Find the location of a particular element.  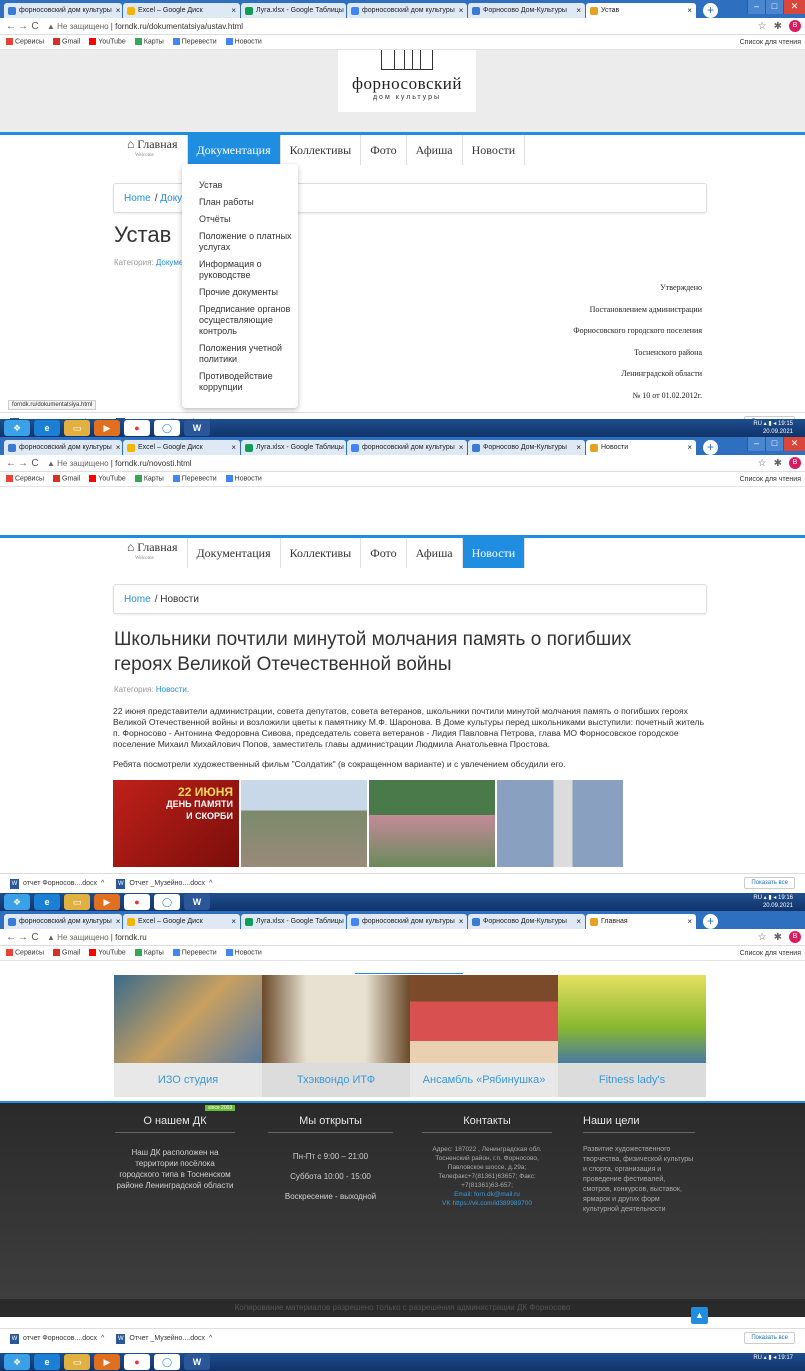

dropdown-item: Положения учетной политики is located at coordinates (240, 357).